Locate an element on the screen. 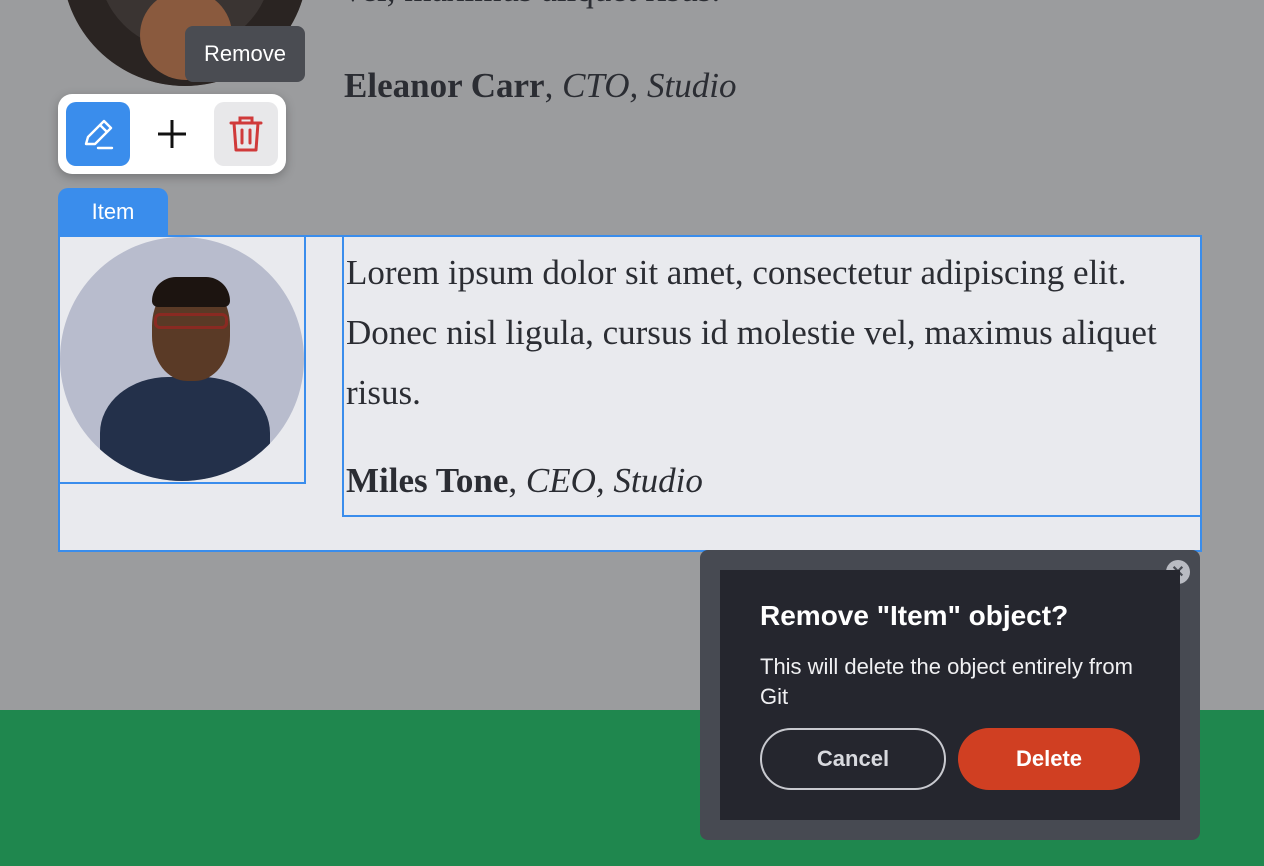  pencil-icon is located at coordinates (99, 134).